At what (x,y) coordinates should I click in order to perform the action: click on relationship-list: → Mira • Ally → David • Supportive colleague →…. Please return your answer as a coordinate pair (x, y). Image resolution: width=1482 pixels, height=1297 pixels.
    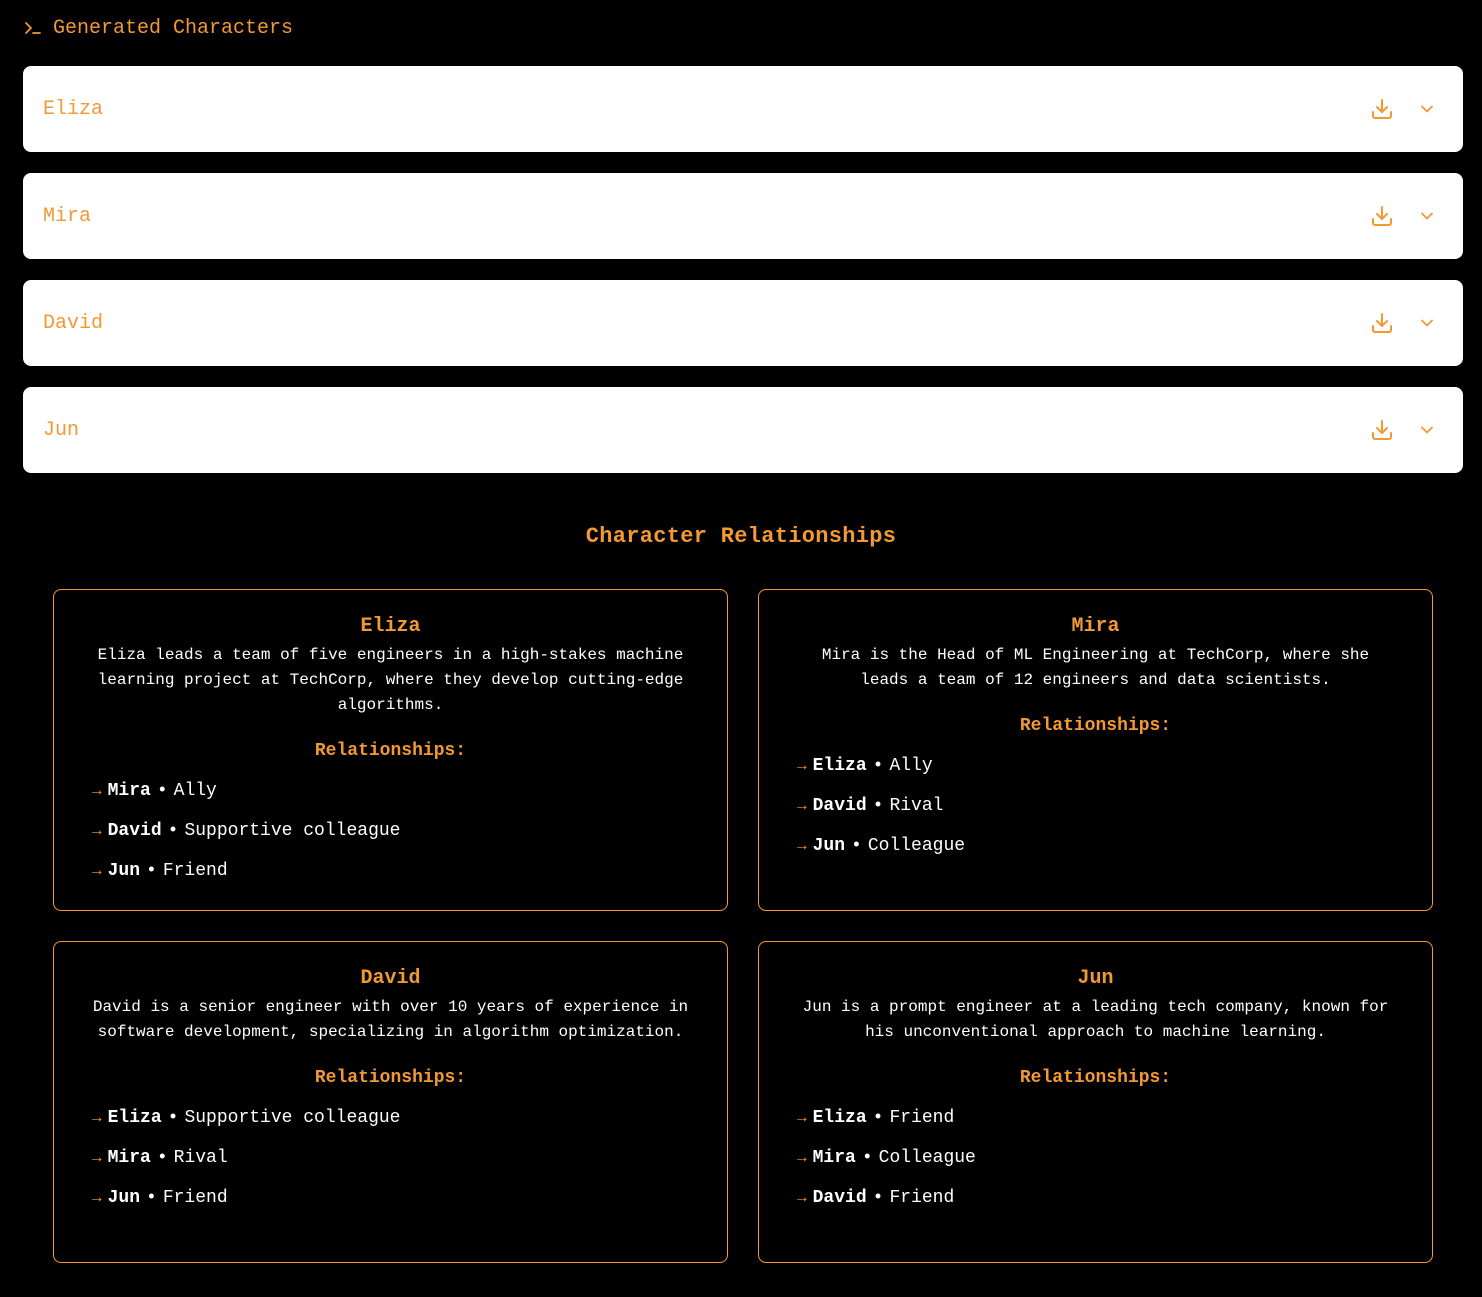
    Looking at the image, I should click on (390, 831).